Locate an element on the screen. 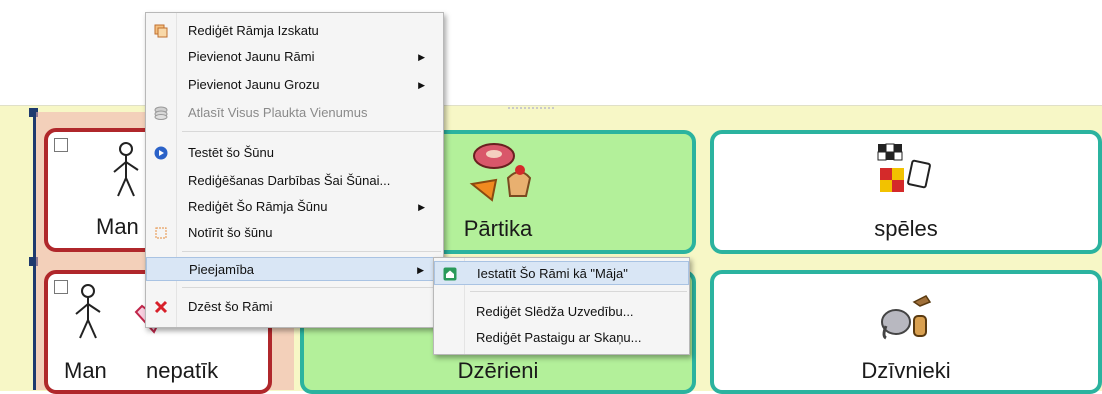  menu-item-label: Testēt šo Šūnu is located at coordinates (231, 152).